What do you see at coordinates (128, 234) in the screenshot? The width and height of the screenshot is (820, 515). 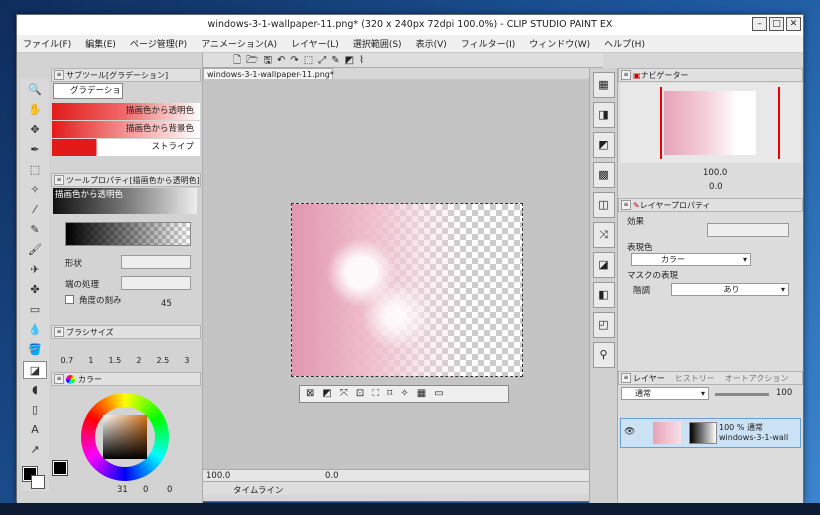 I see `gradient-editor` at bounding box center [128, 234].